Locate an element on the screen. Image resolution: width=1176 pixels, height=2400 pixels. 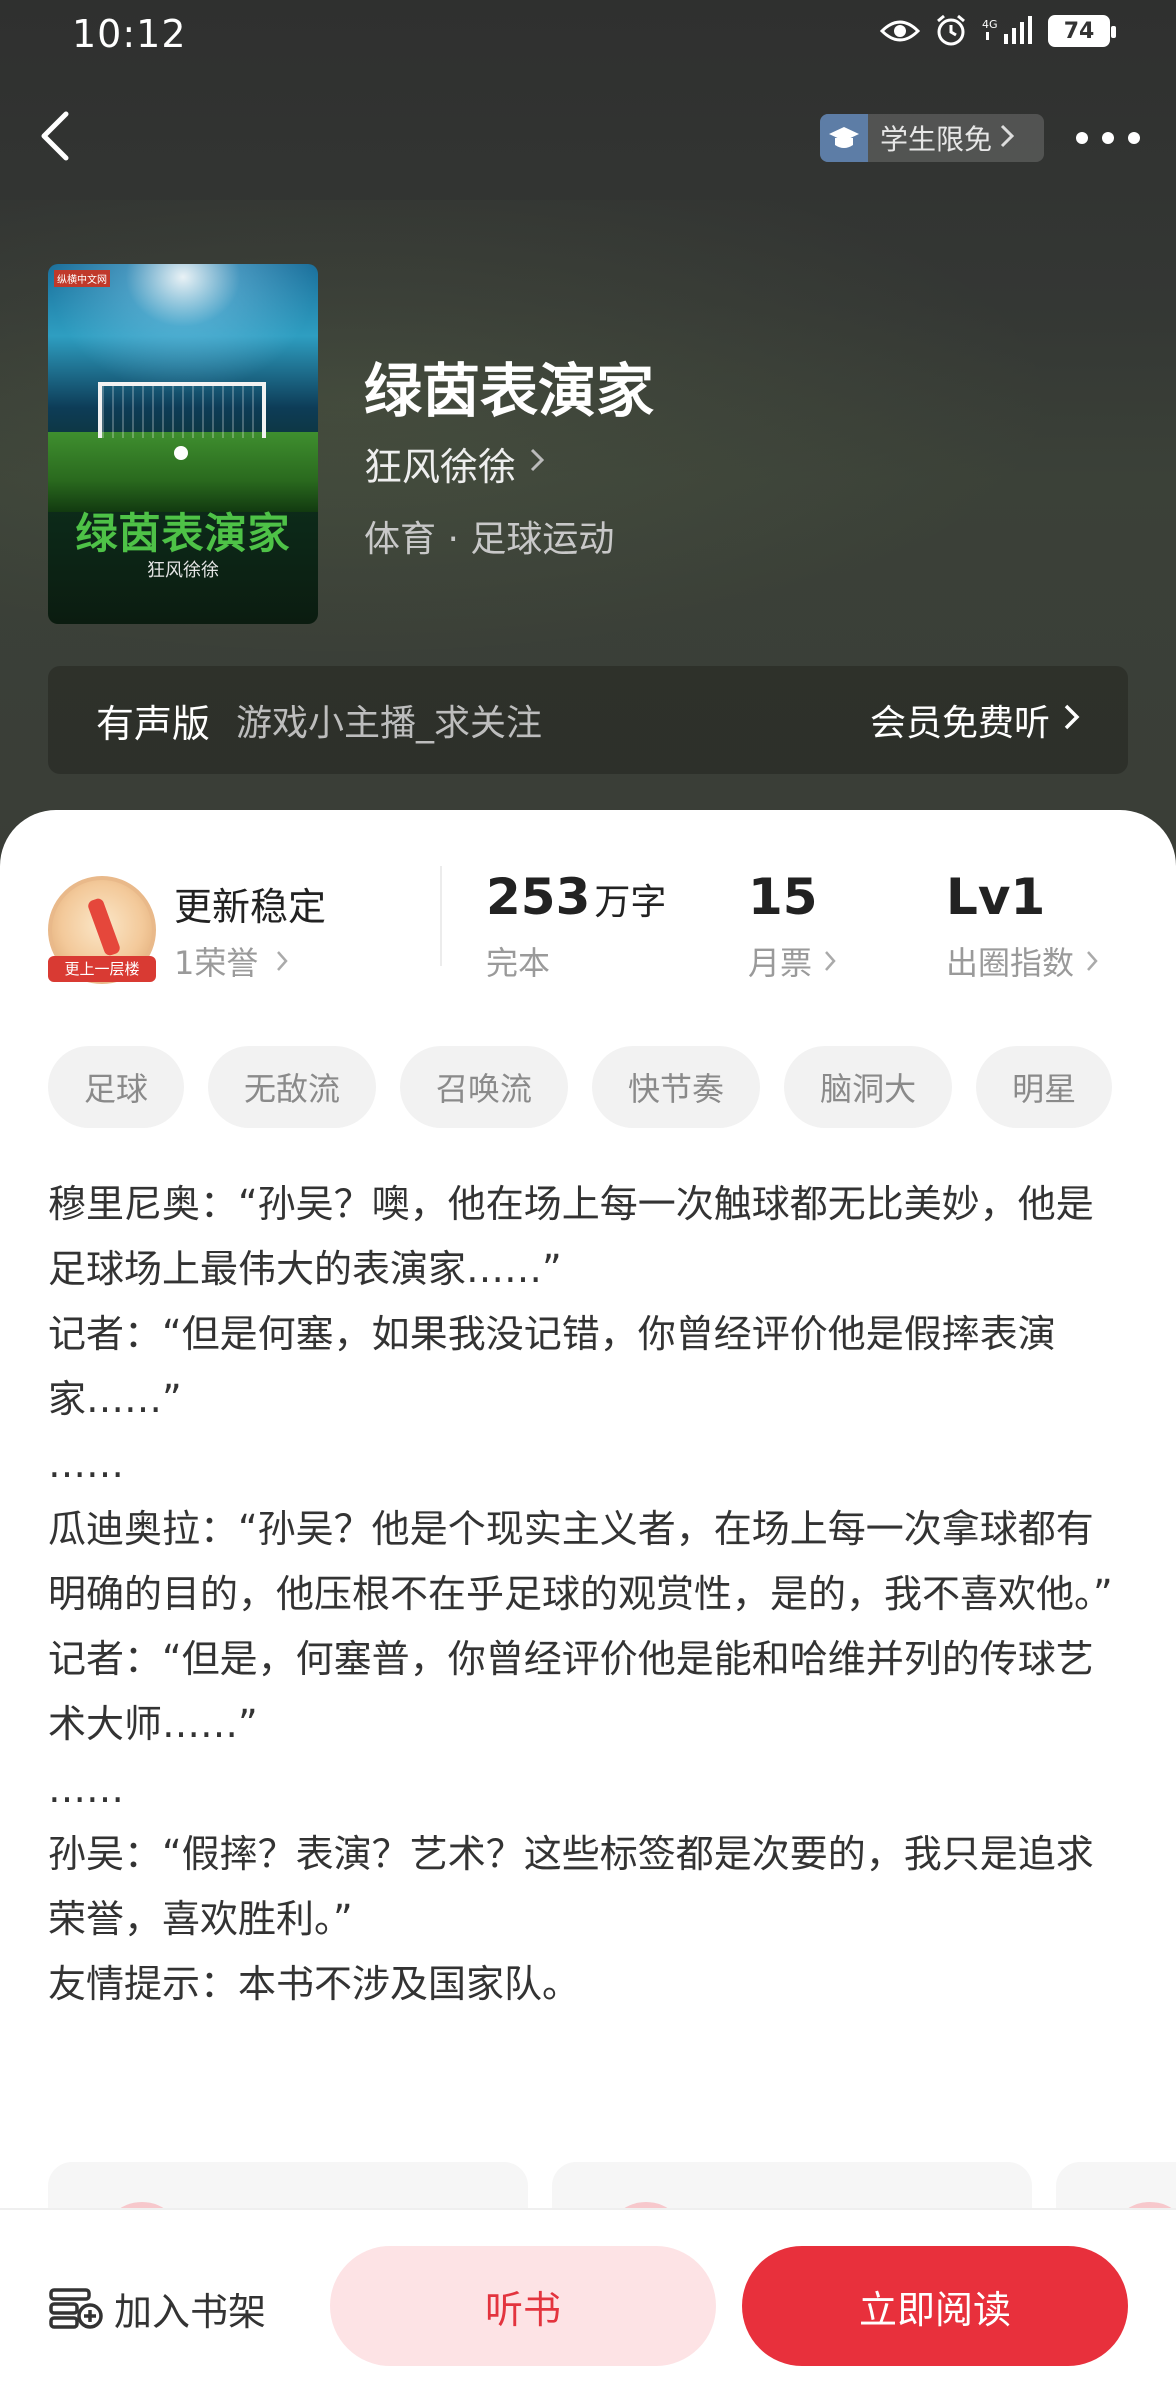
more-button is located at coordinates (1108, 138).